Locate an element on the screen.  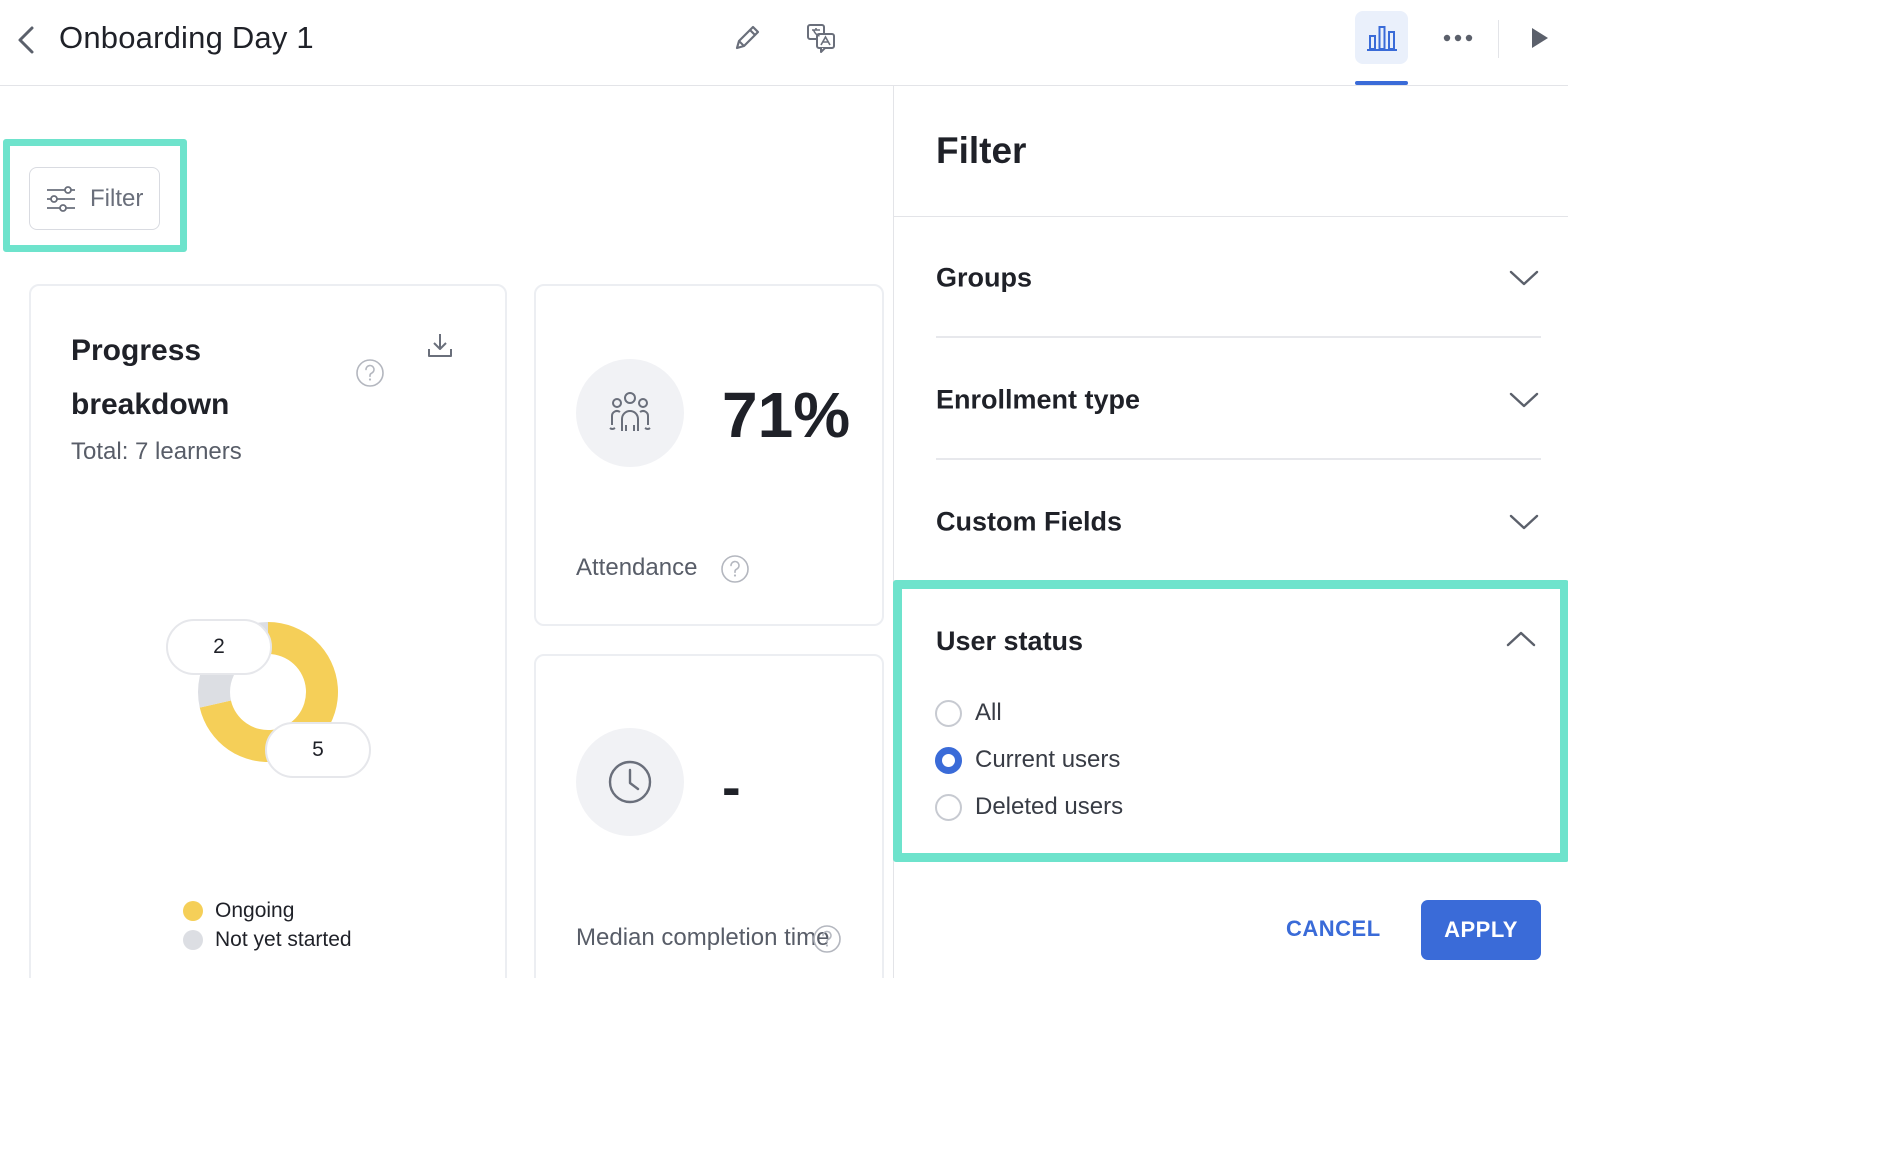
chevron-left-icon is located at coordinates (26, 40).